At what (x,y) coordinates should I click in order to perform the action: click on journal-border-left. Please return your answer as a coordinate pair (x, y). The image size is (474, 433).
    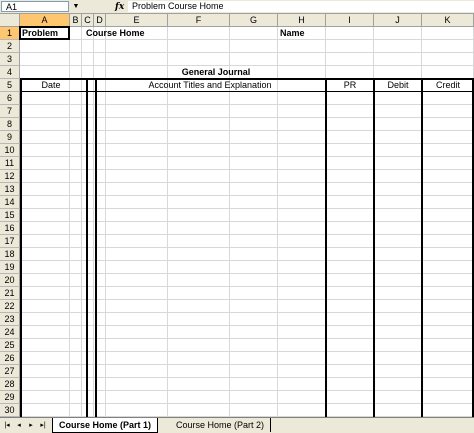
    Looking at the image, I should click on (21, 247).